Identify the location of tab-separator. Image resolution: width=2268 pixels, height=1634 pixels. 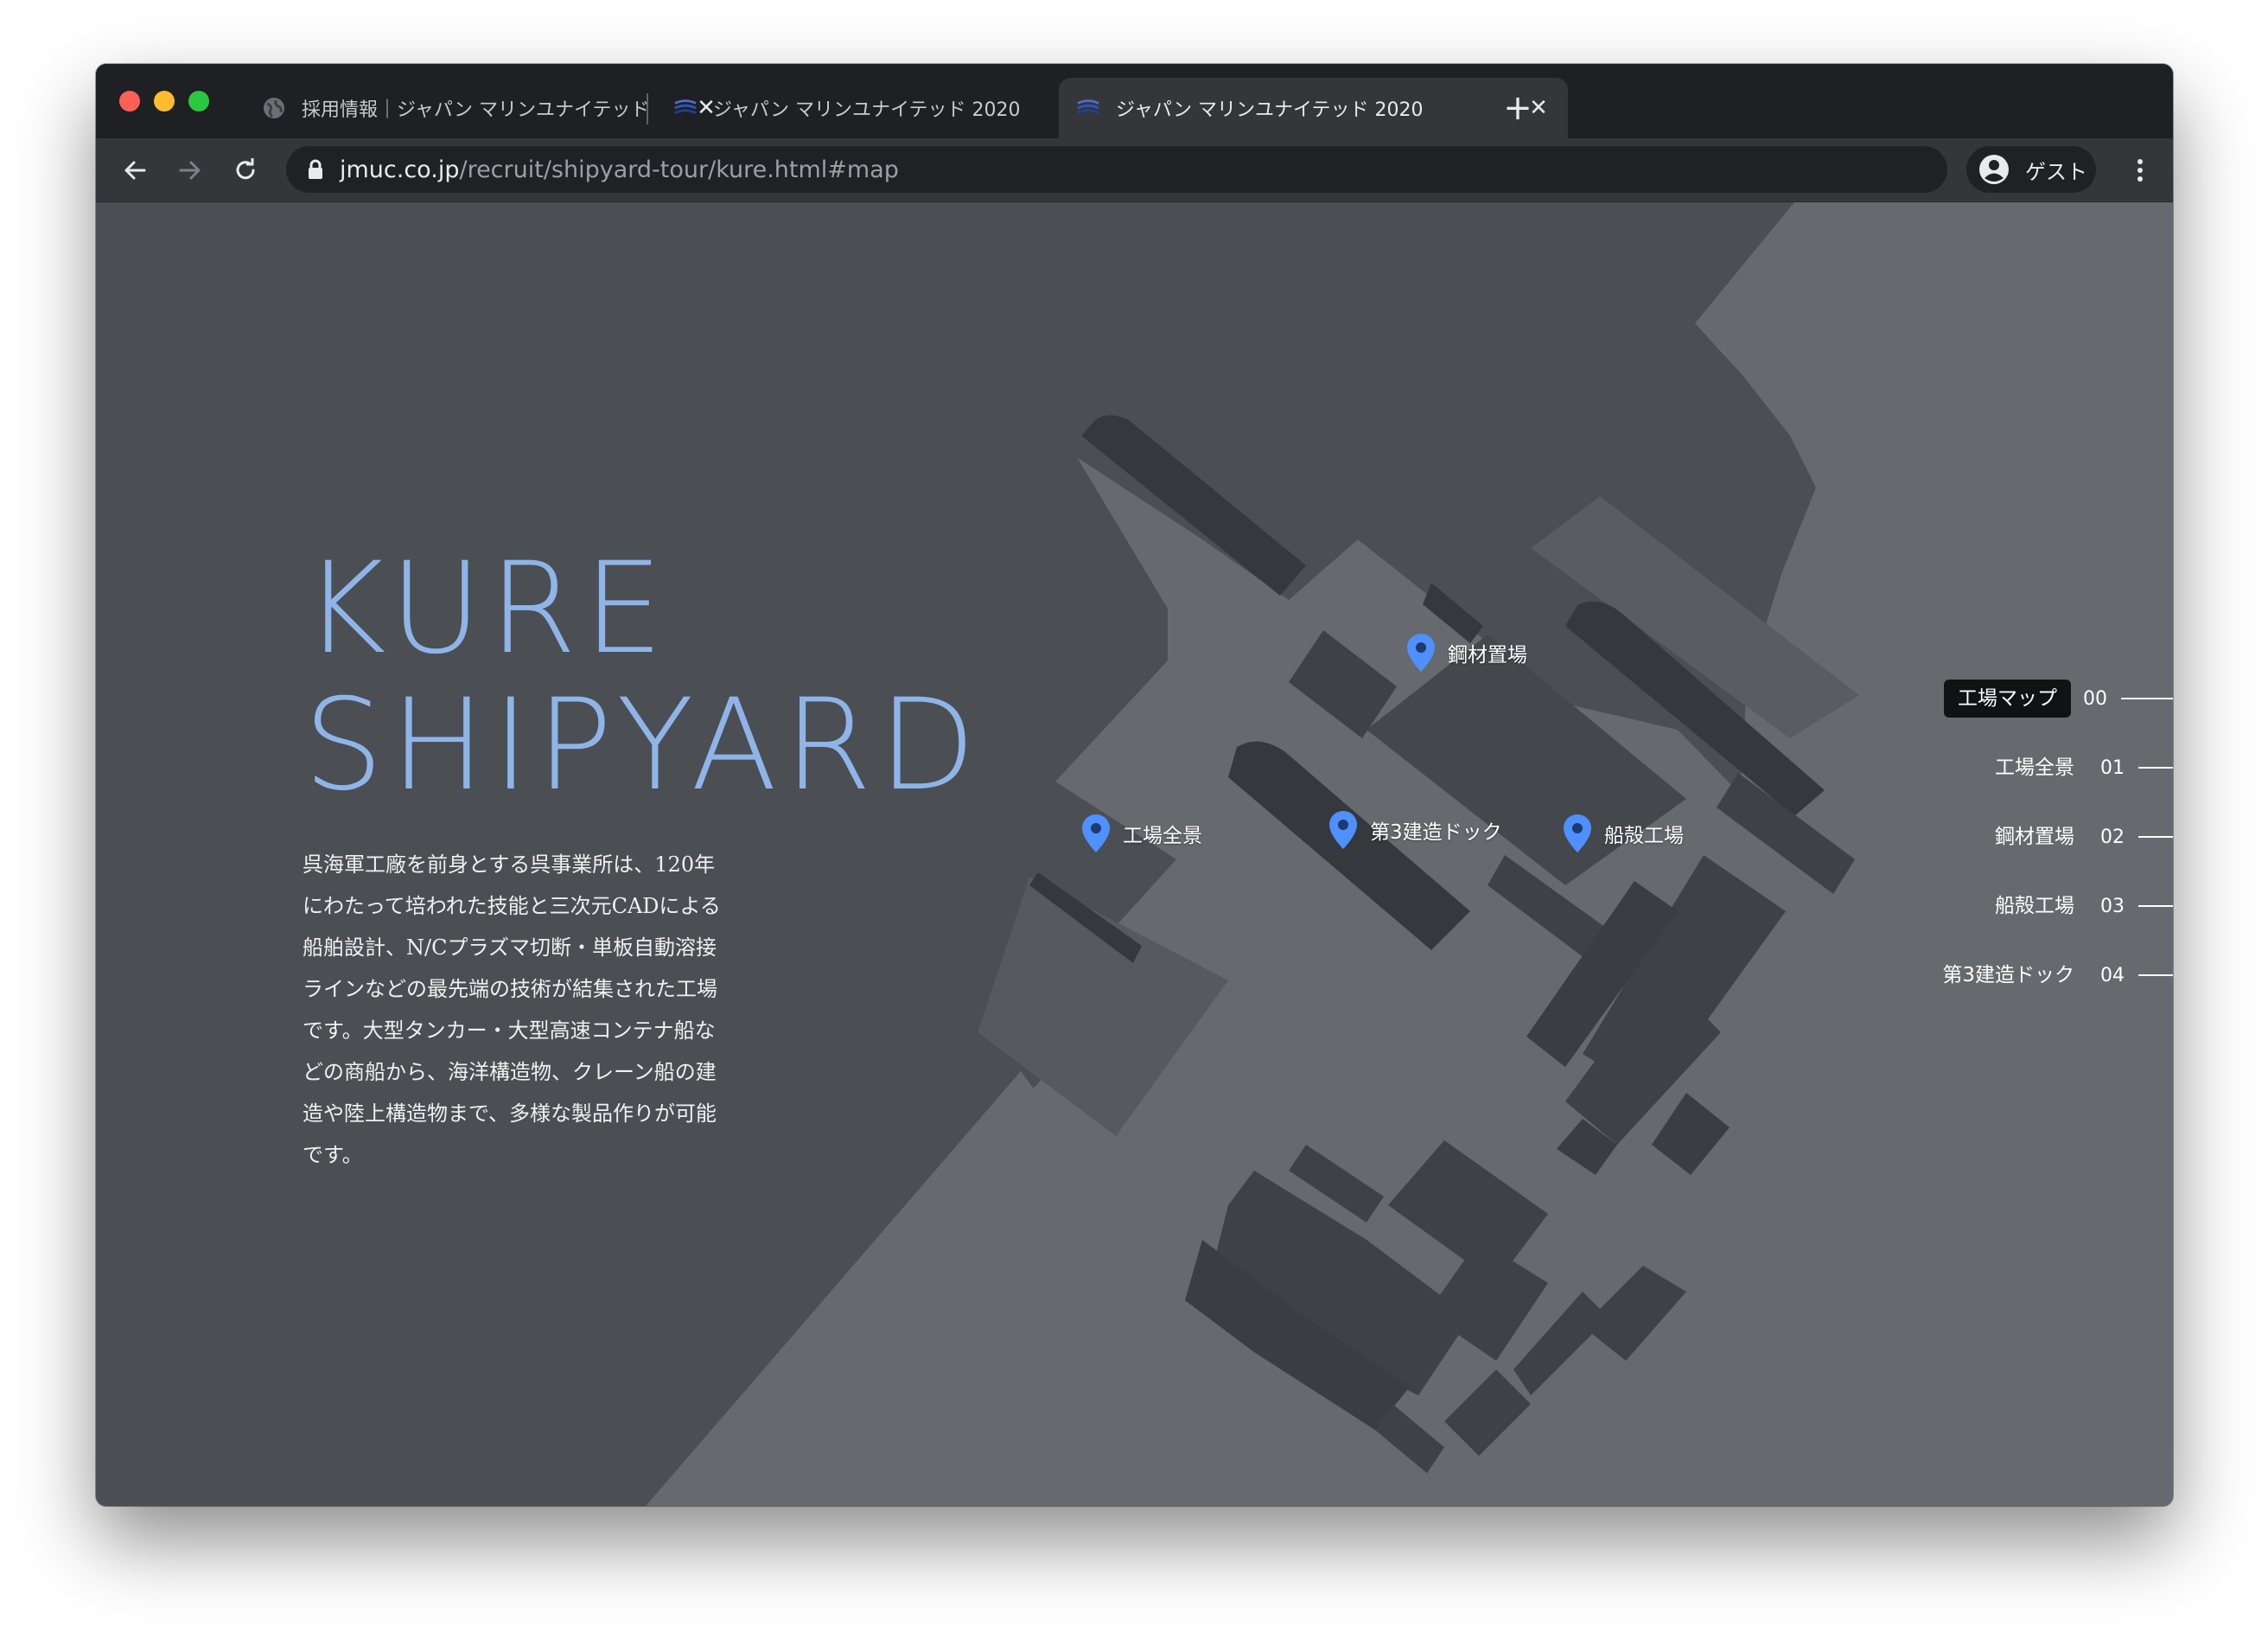
(647, 108).